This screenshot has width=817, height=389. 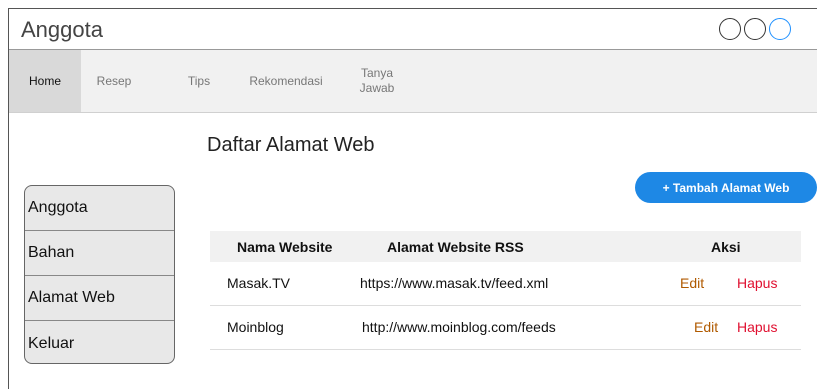 I want to click on nav-item-home: Home, so click(x=45, y=81).